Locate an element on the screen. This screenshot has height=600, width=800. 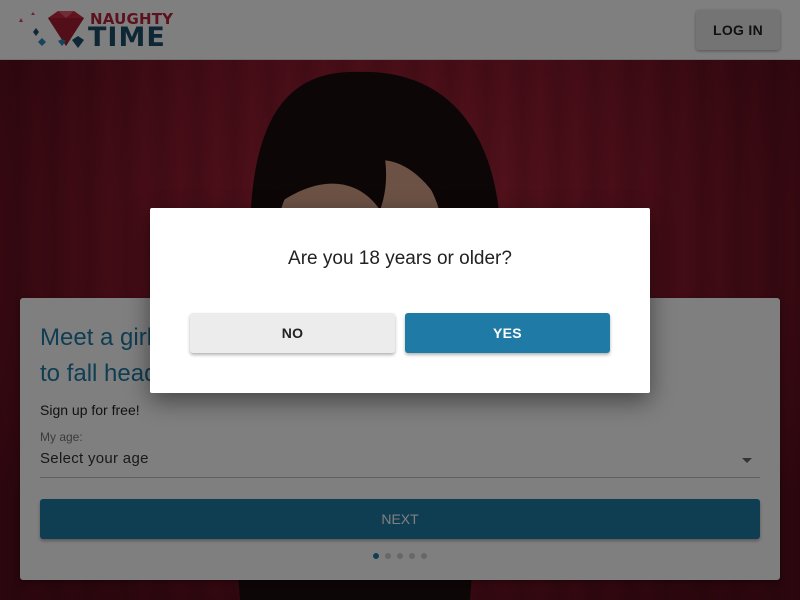
no-button: NO is located at coordinates (292, 333).